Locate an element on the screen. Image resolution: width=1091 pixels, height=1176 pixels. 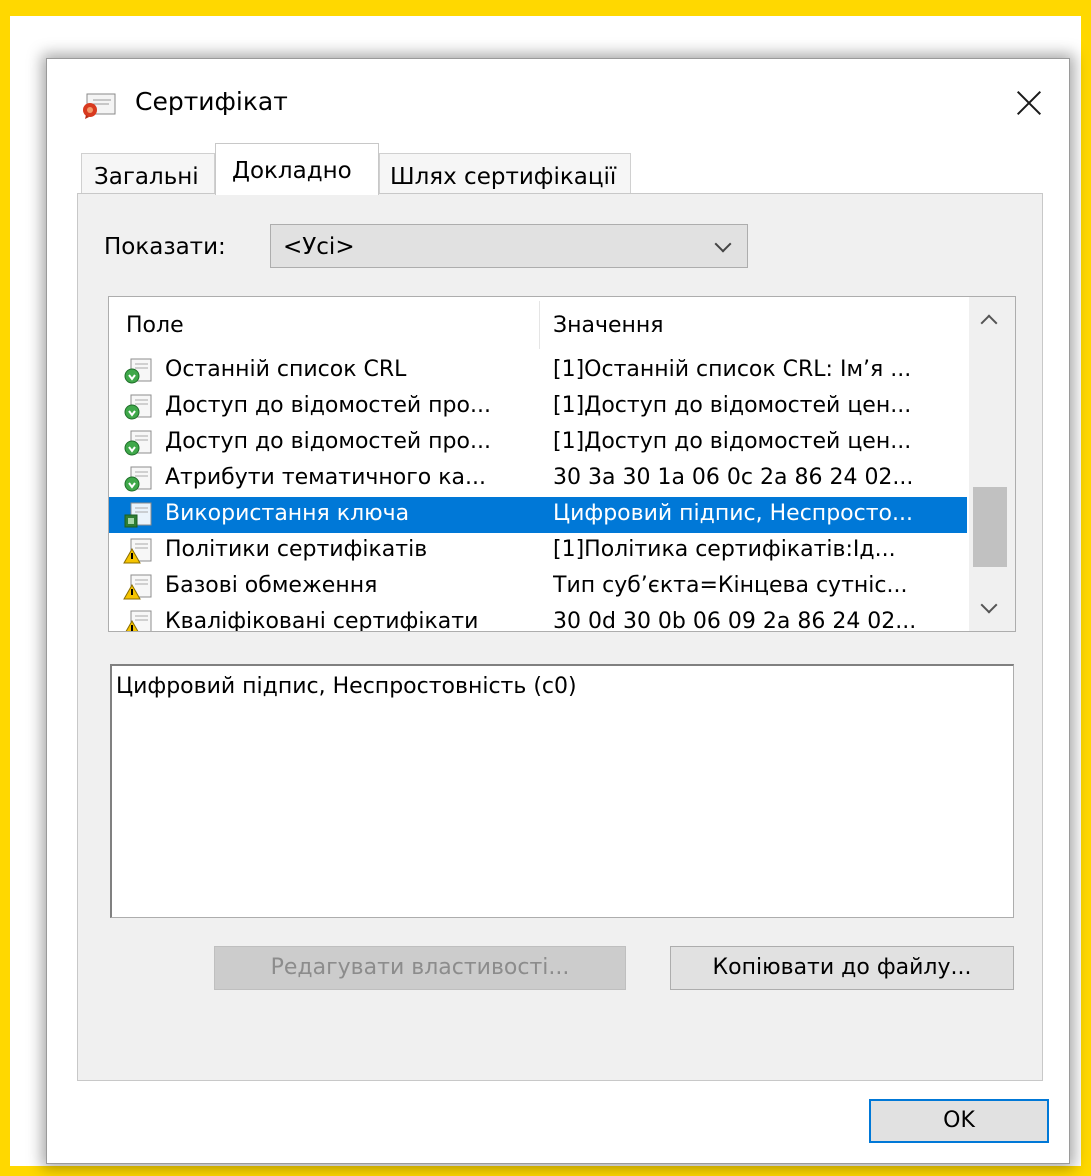
scroll-thumb is located at coordinates (990, 527).